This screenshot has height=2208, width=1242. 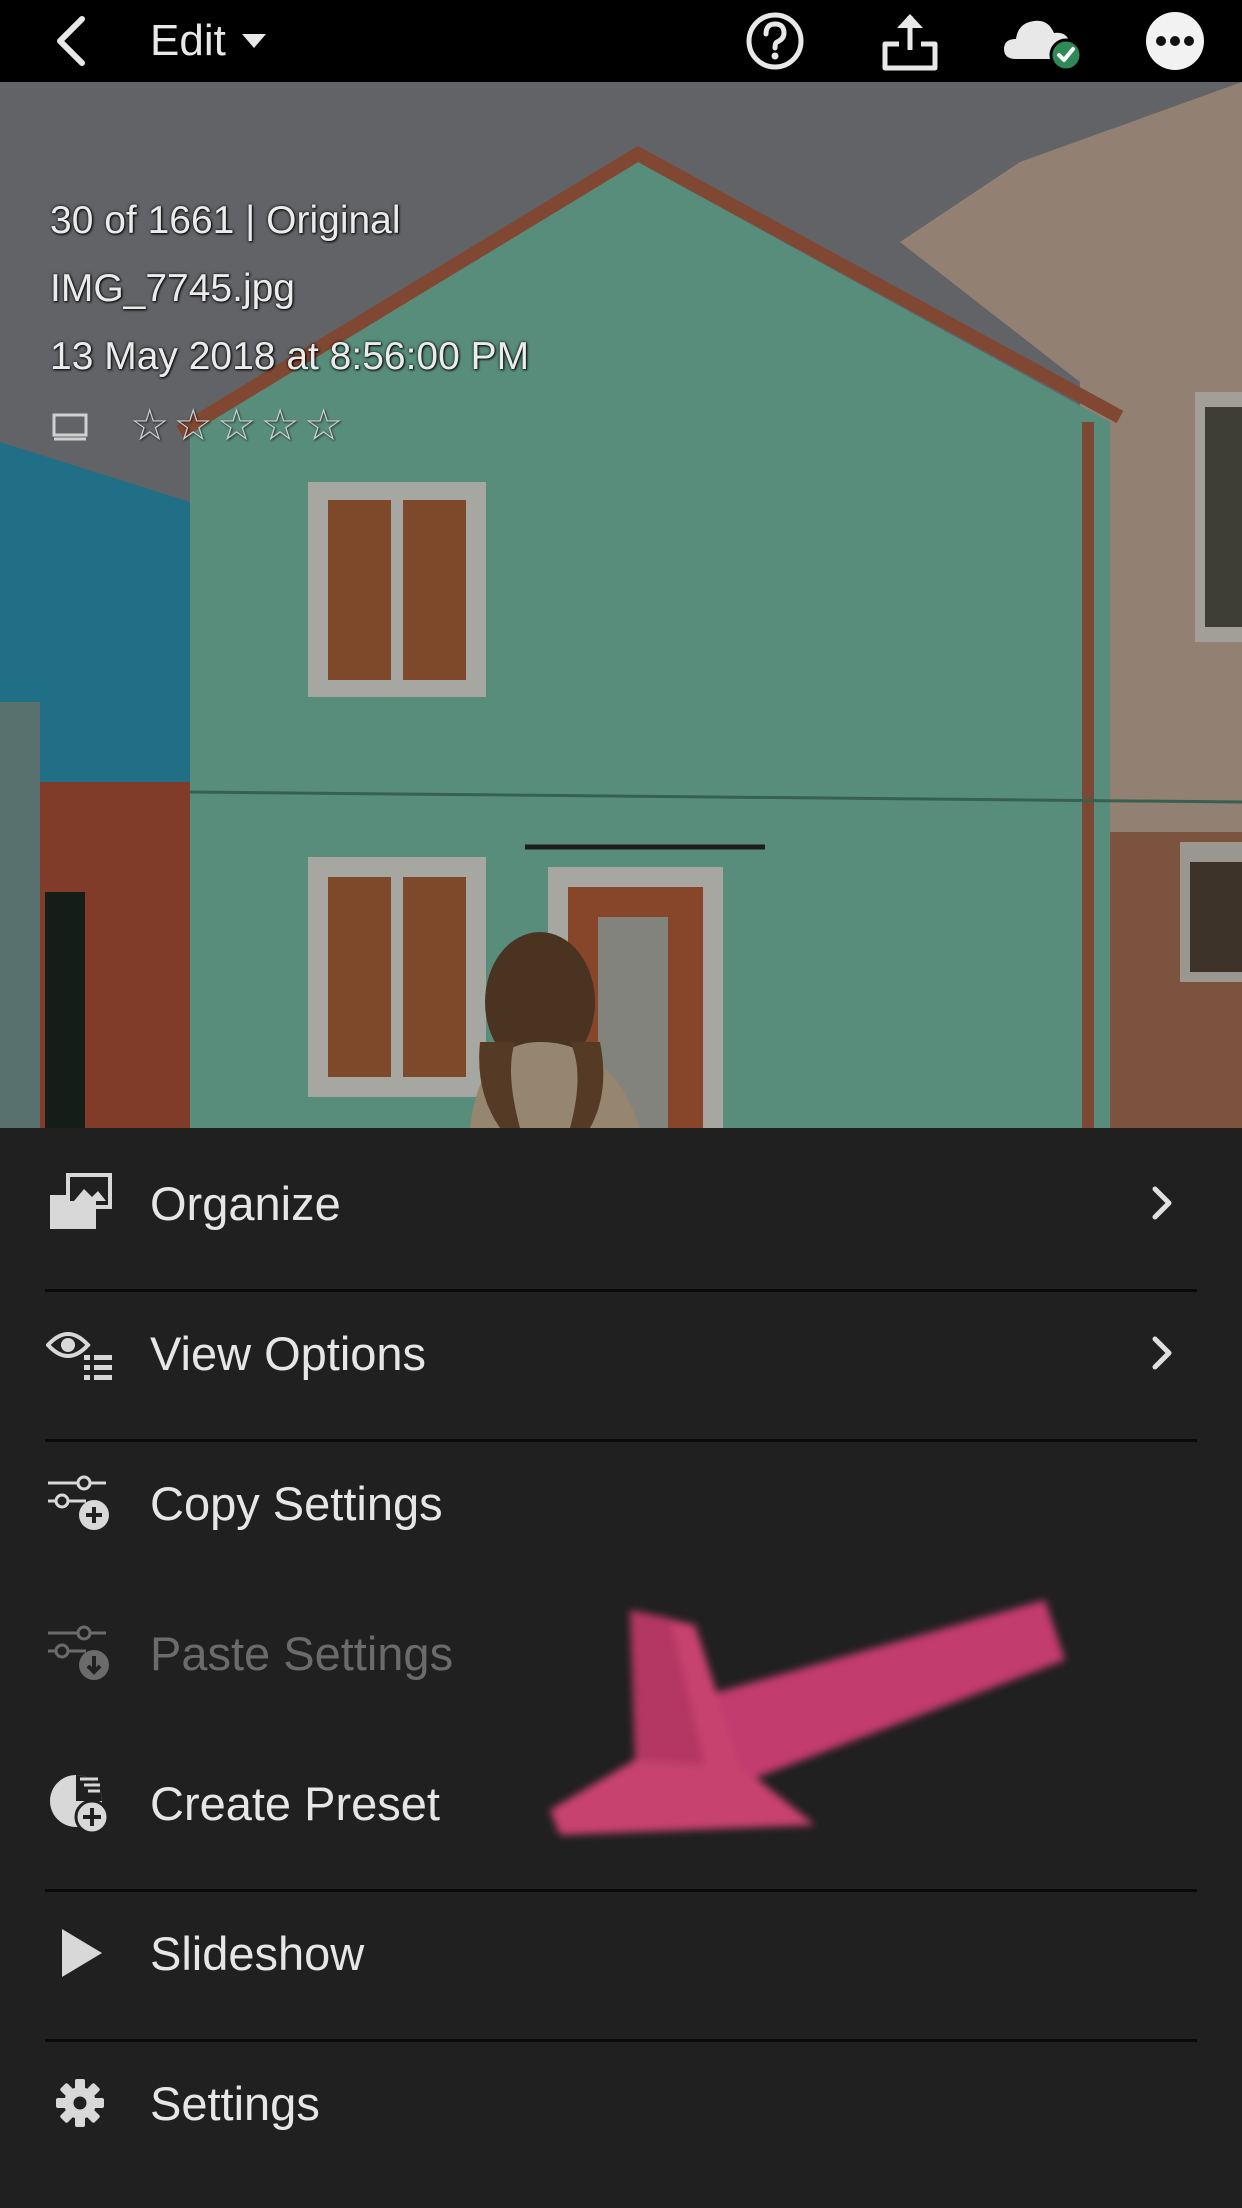 I want to click on help-button, so click(x=775, y=41).